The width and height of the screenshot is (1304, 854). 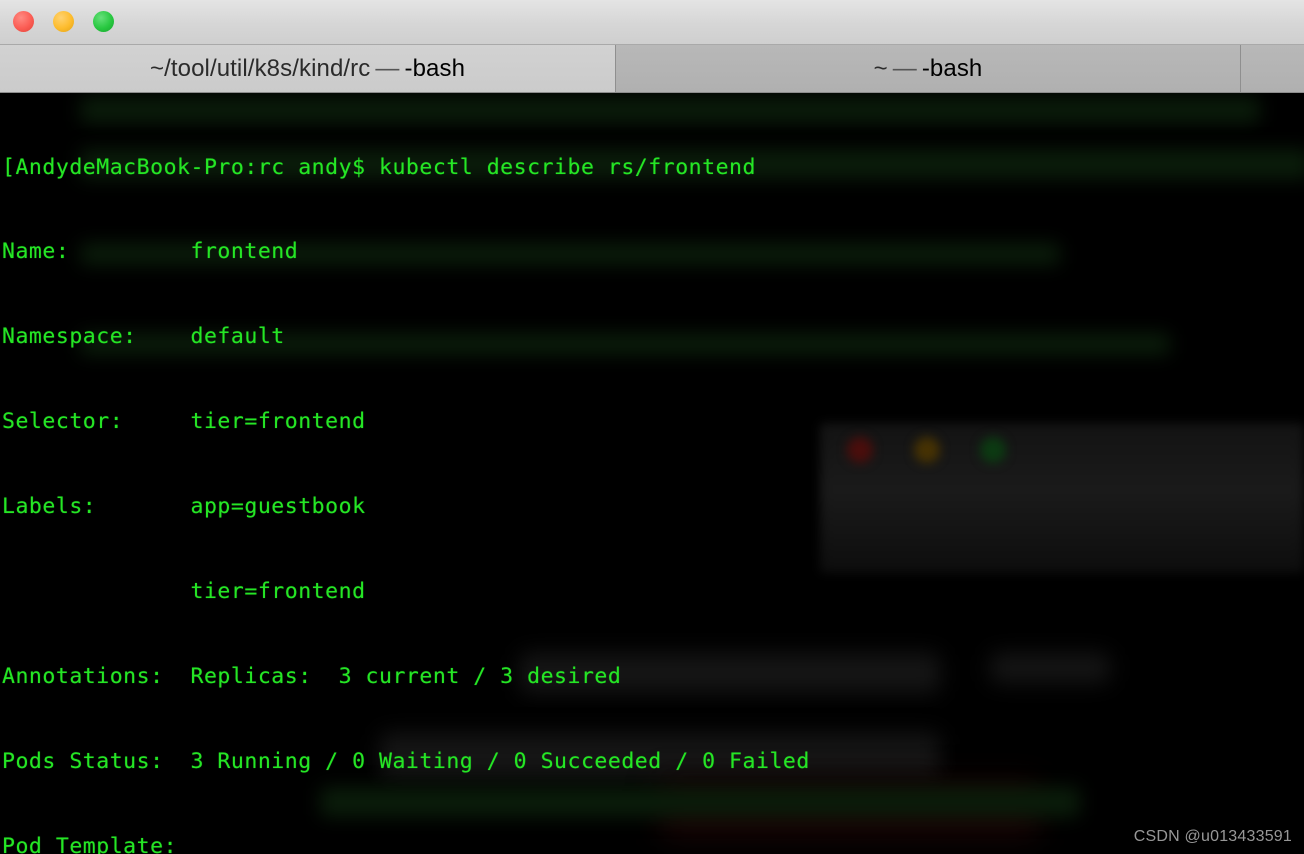 What do you see at coordinates (103, 21) in the screenshot?
I see `zoom-button` at bounding box center [103, 21].